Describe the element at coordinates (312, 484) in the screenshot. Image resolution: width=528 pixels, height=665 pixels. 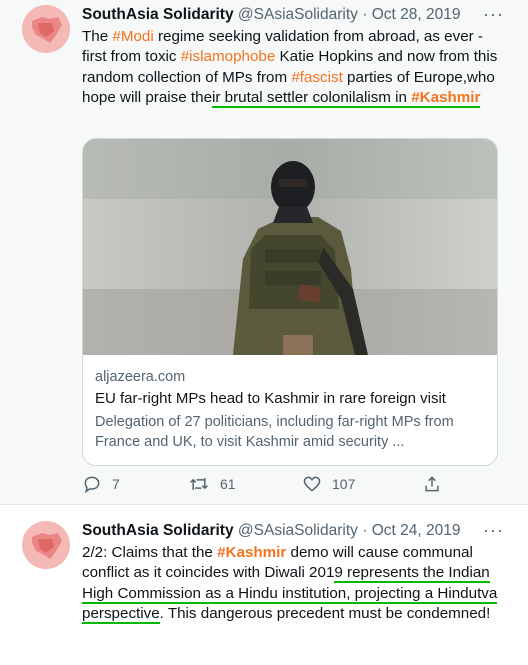
I see `like-icon` at that location.